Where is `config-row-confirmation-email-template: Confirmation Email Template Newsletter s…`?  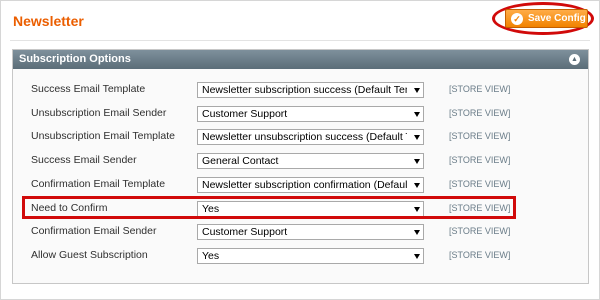 config-row-confirmation-email-template: Confirmation Email Template Newsletter s… is located at coordinates (300, 185).